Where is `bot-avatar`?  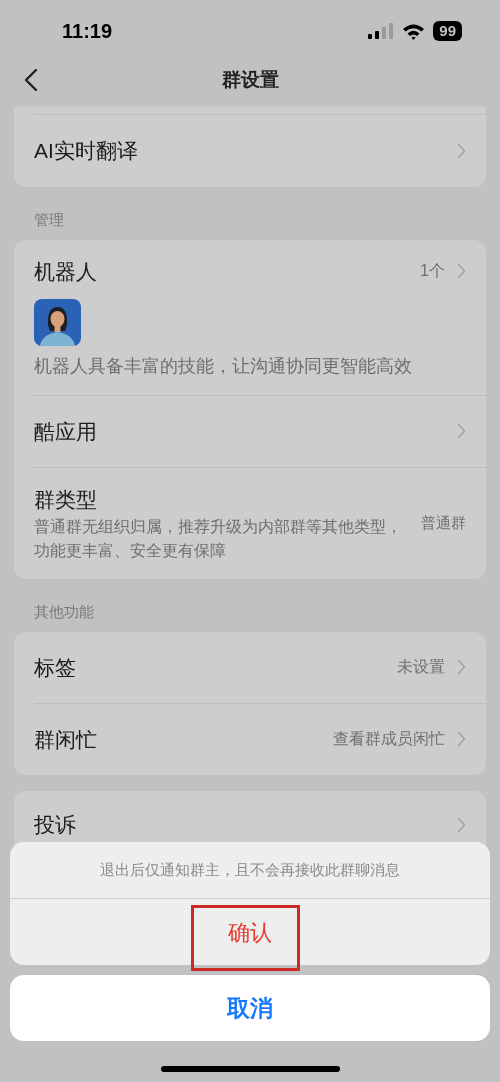
bot-avatar is located at coordinates (57, 322).